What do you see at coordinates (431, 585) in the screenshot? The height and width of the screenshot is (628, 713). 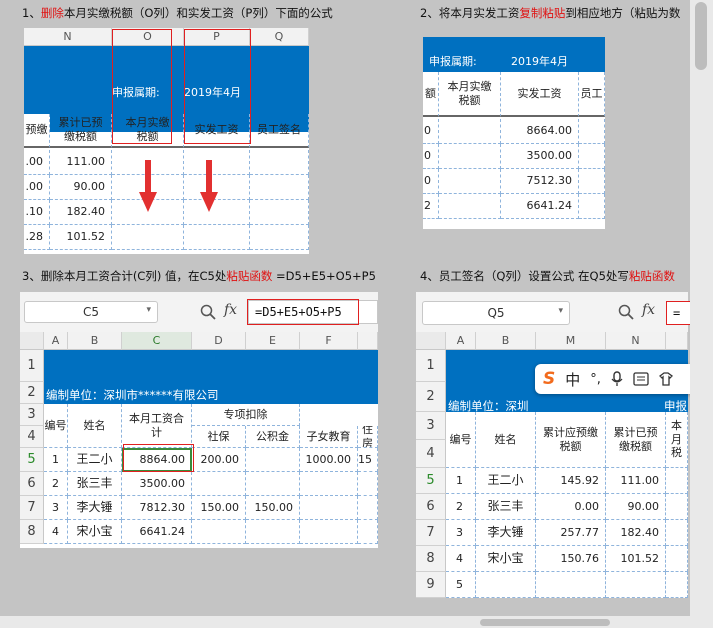 I see `row-header: 9` at bounding box center [431, 585].